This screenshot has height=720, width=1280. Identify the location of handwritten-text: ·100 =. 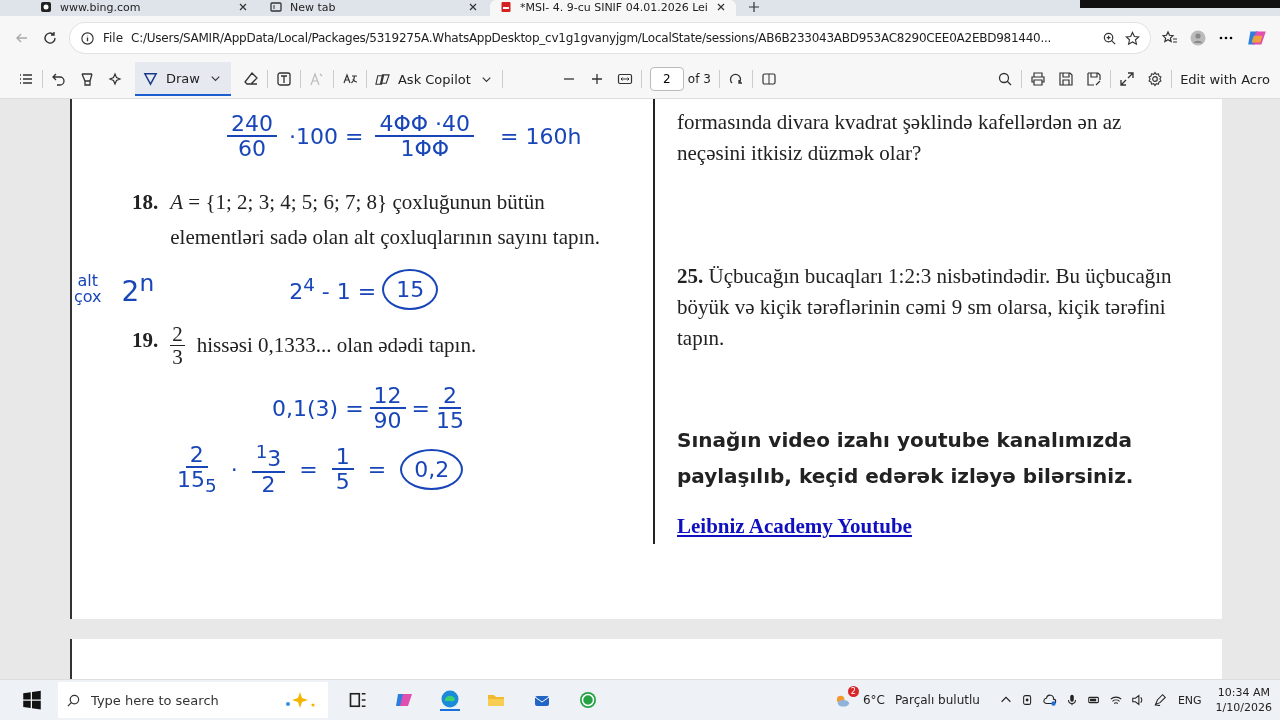
(326, 136).